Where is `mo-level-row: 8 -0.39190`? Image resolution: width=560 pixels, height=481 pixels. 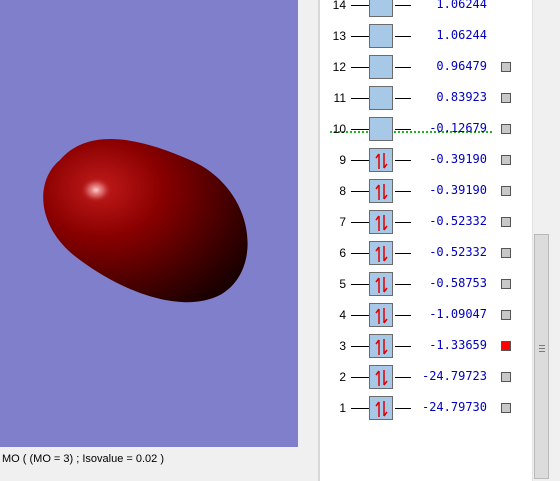 mo-level-row: 8 -0.39190 is located at coordinates (426, 192).